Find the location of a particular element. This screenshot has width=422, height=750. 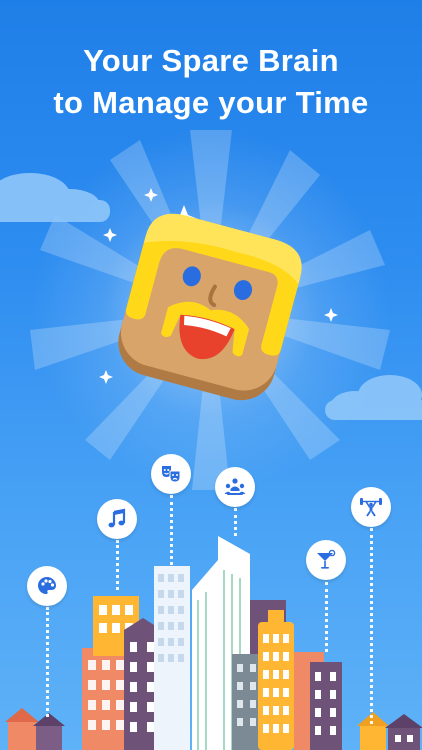

headline-line-1: Your Spare Brain is located at coordinates (211, 60).